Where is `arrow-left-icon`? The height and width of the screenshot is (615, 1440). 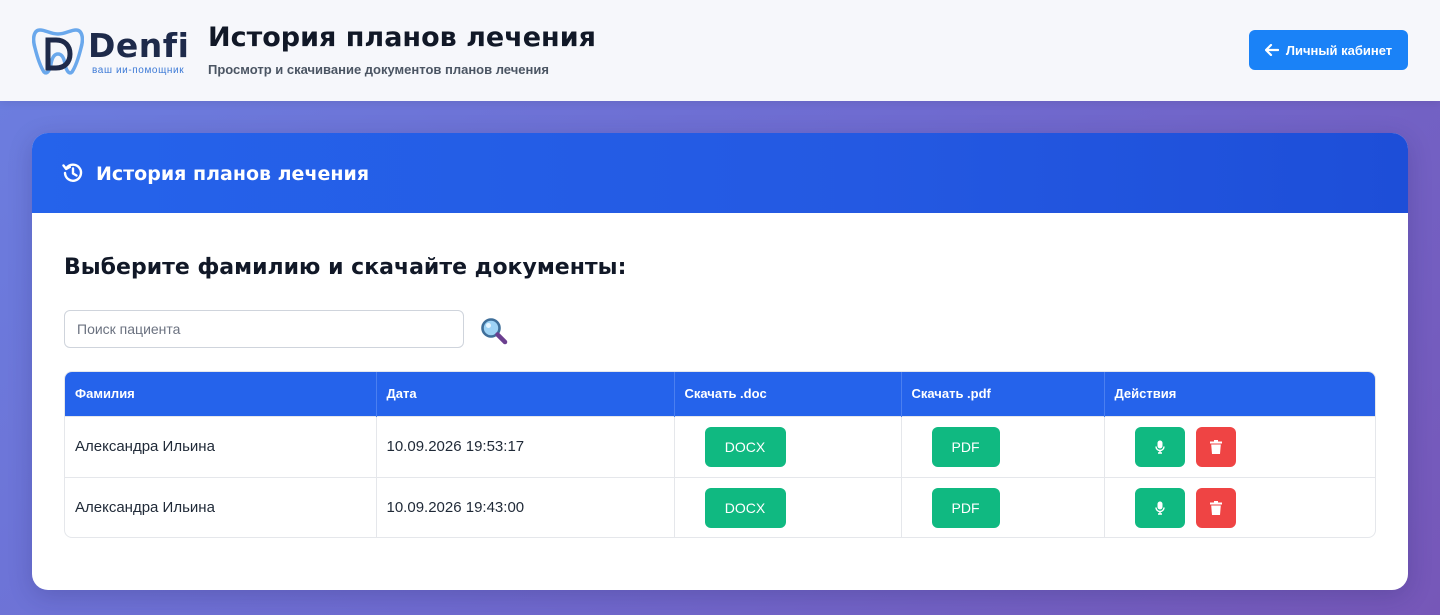
arrow-left-icon is located at coordinates (1271, 50).